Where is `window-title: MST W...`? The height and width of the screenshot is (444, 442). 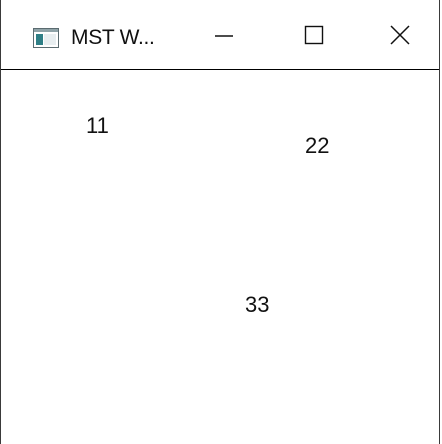
window-title: MST W... is located at coordinates (113, 37).